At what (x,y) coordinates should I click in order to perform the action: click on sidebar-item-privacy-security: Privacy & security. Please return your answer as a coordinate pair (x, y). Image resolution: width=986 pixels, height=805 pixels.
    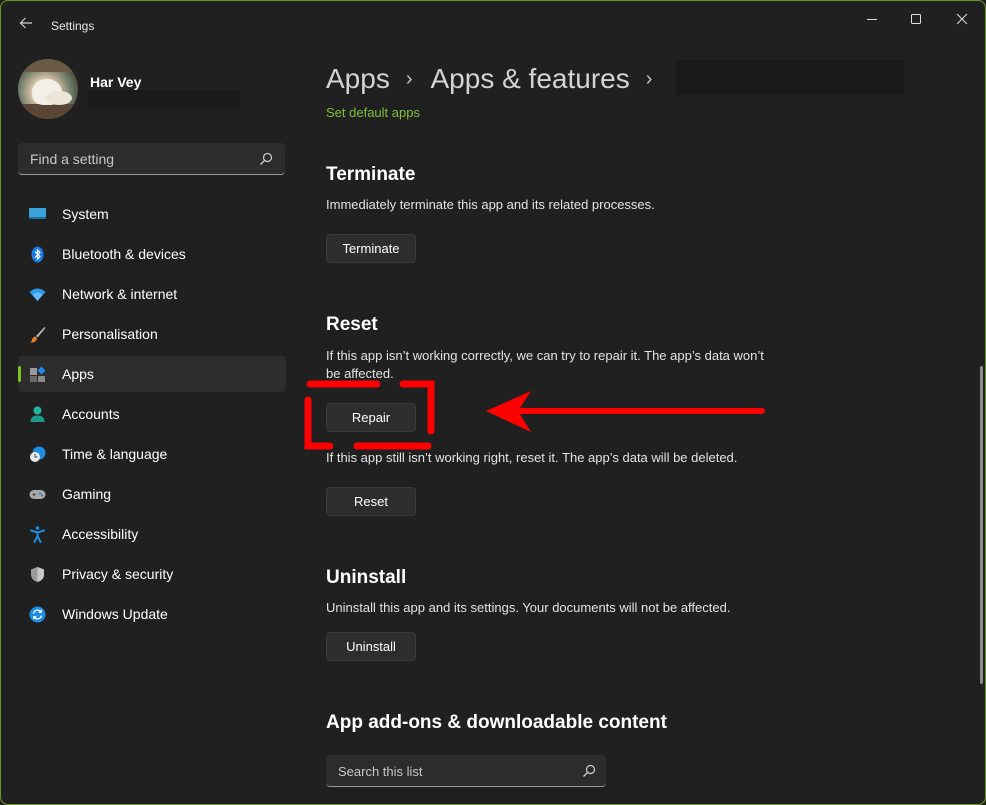
    Looking at the image, I should click on (152, 574).